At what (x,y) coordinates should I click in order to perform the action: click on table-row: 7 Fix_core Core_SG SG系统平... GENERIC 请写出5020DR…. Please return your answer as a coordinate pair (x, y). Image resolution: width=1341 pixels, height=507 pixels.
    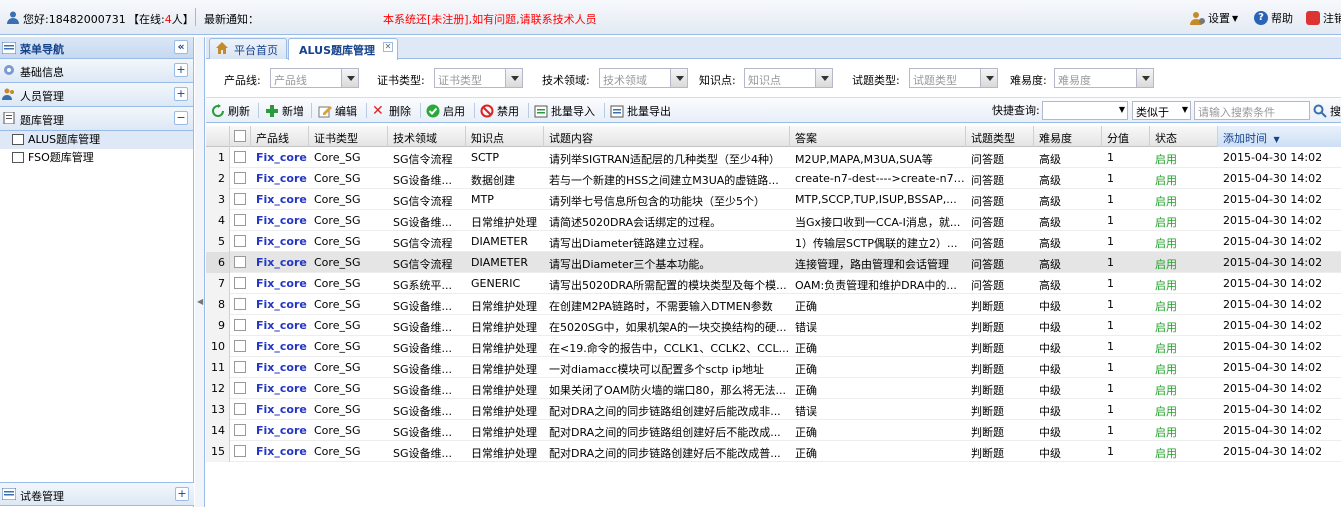
    Looking at the image, I should click on (773, 283).